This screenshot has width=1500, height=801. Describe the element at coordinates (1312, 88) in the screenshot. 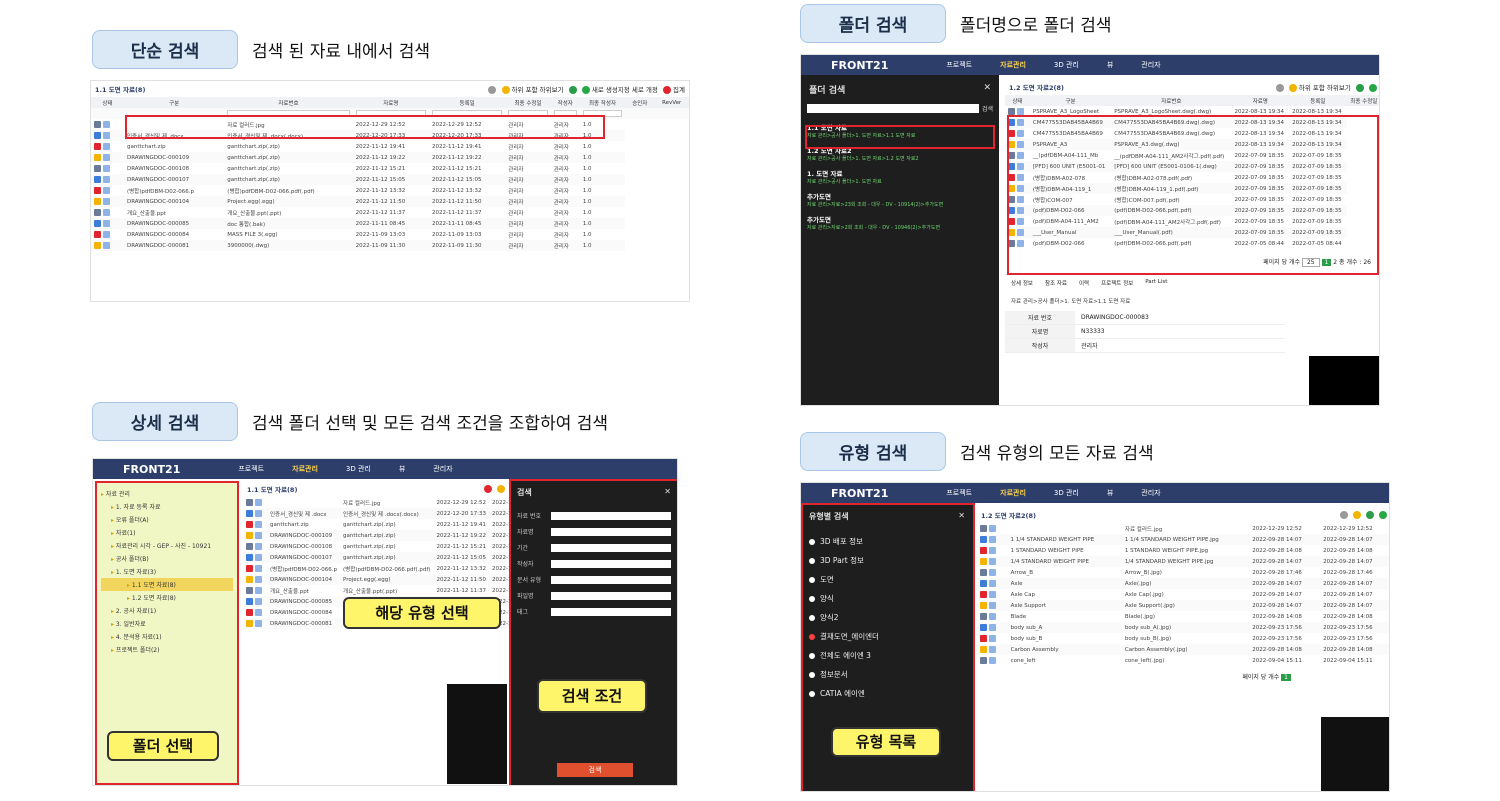

I see `tool-sub-include: 하위 포함` at that location.